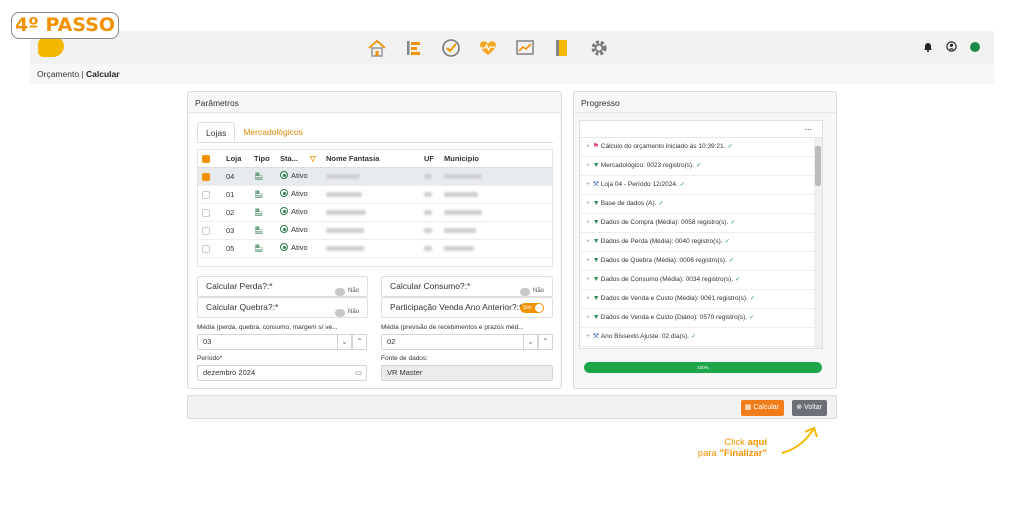 The height and width of the screenshot is (523, 1024). I want to click on progress-bar: 100%, so click(703, 367).